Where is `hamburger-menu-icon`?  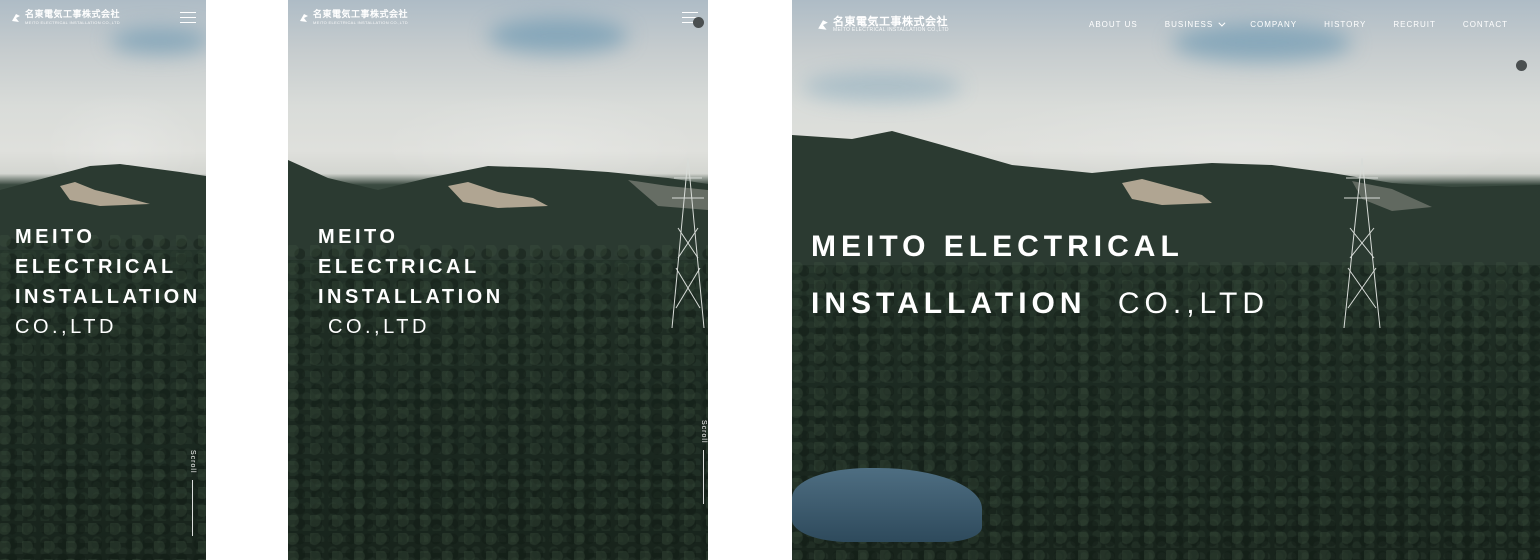 hamburger-menu-icon is located at coordinates (188, 18).